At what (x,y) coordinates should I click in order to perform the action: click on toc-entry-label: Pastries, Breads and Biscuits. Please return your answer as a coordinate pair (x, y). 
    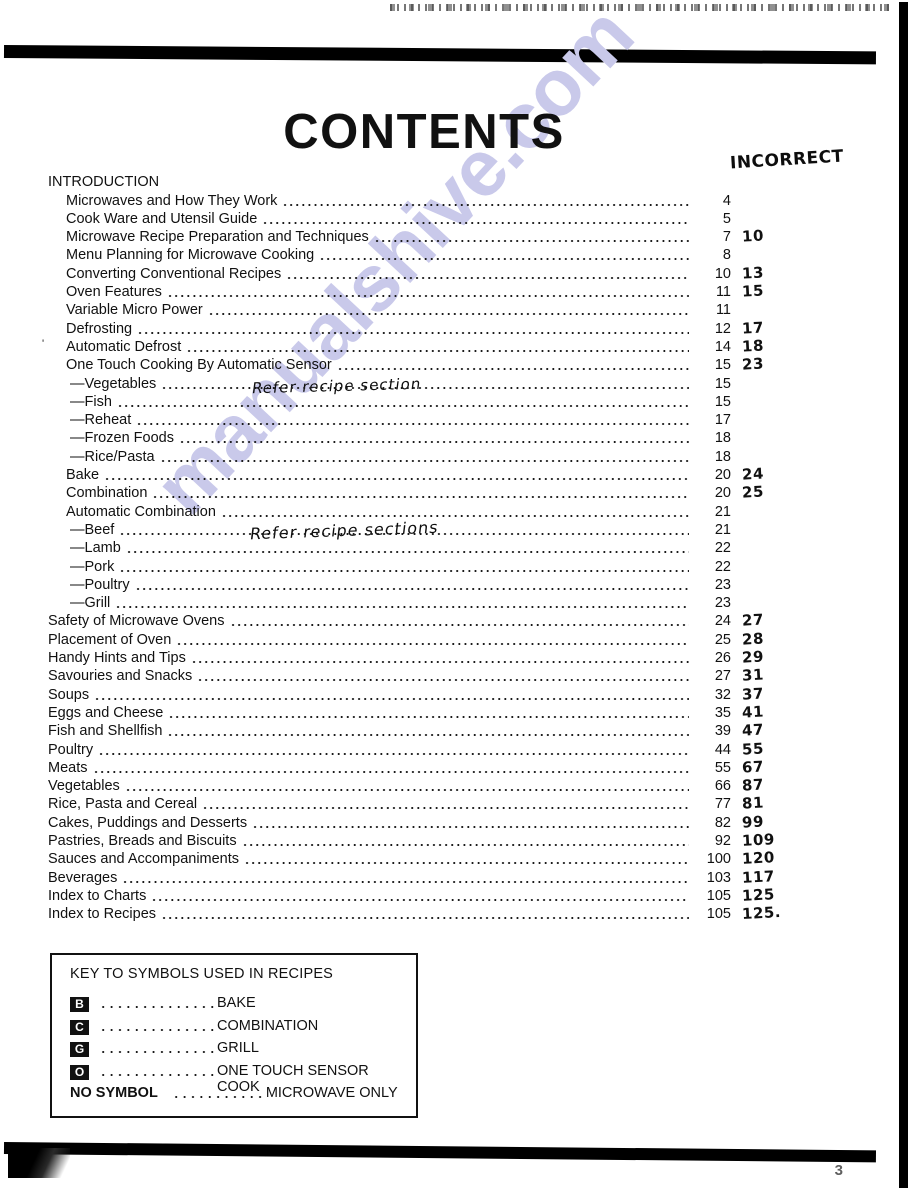
    Looking at the image, I should click on (142, 840).